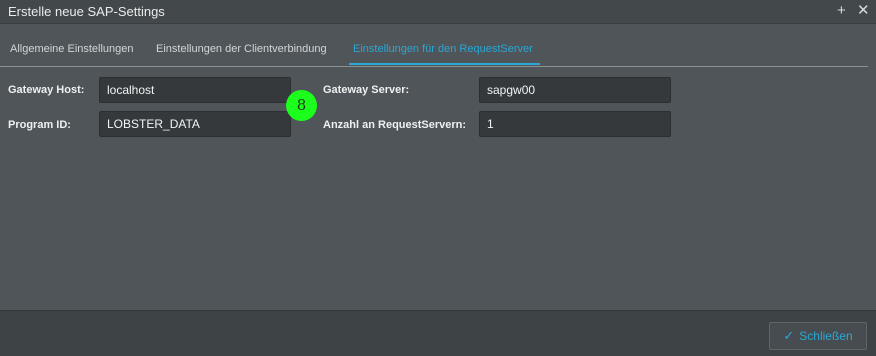 Image resolution: width=876 pixels, height=356 pixels. Describe the element at coordinates (575, 90) in the screenshot. I see `gateway-server-input` at that location.